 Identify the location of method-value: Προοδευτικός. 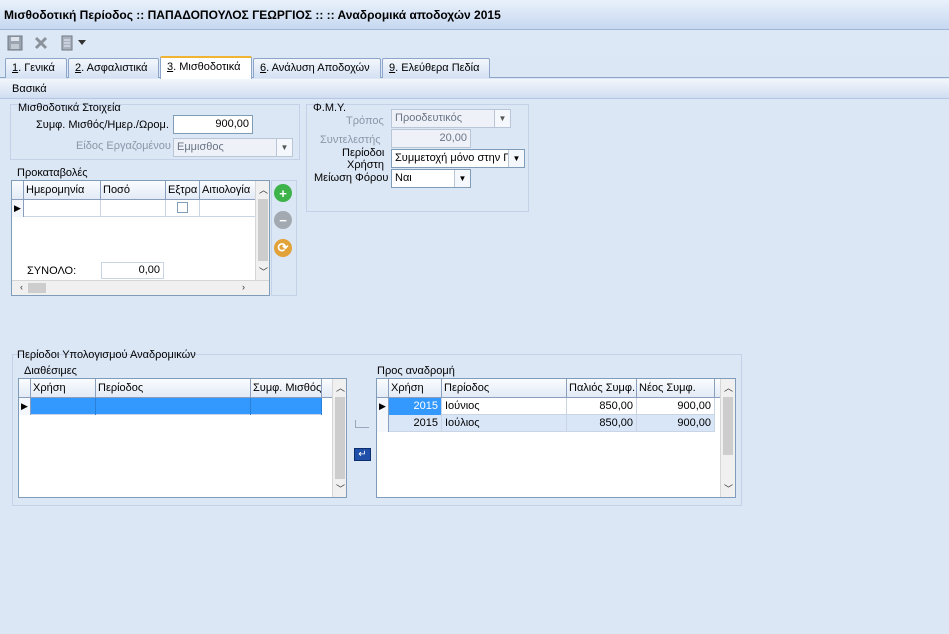
(429, 118).